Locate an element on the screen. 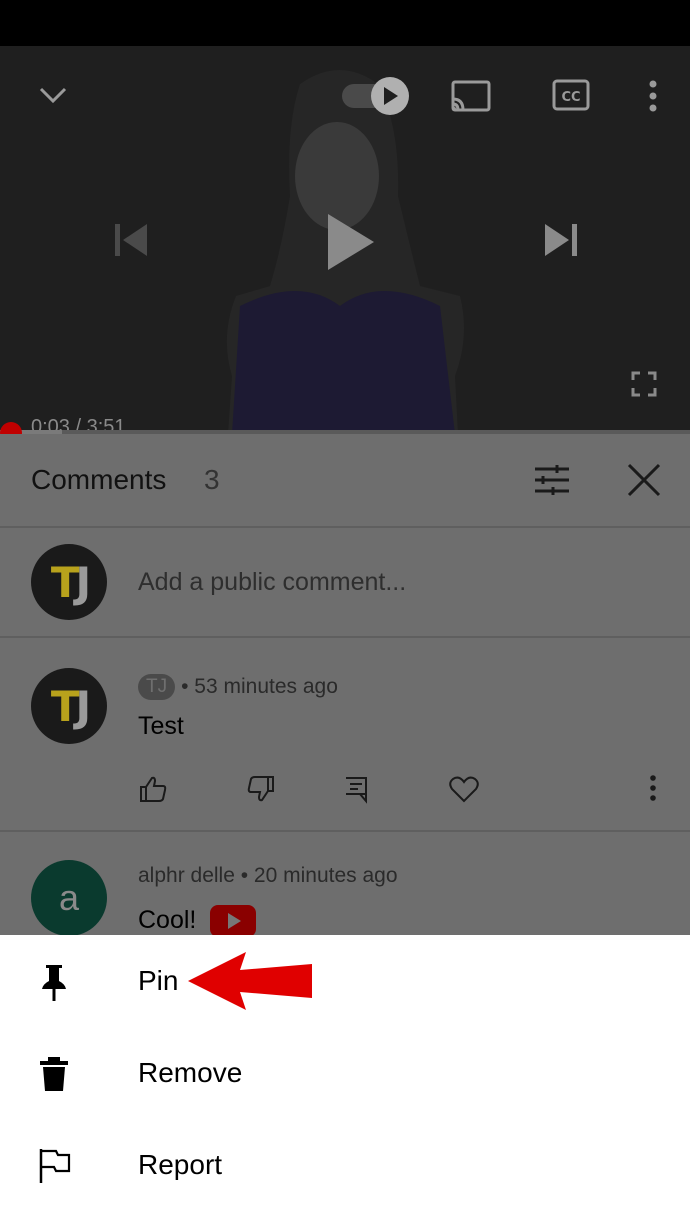  previous-icon is located at coordinates (131, 240).